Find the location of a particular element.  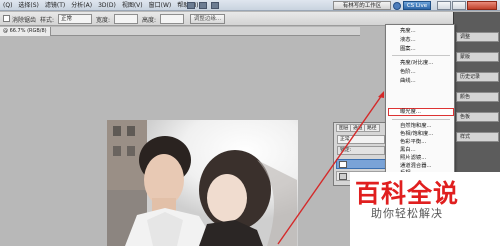

watermark-subtitle: 助你轻松解决 is located at coordinates (407, 213).